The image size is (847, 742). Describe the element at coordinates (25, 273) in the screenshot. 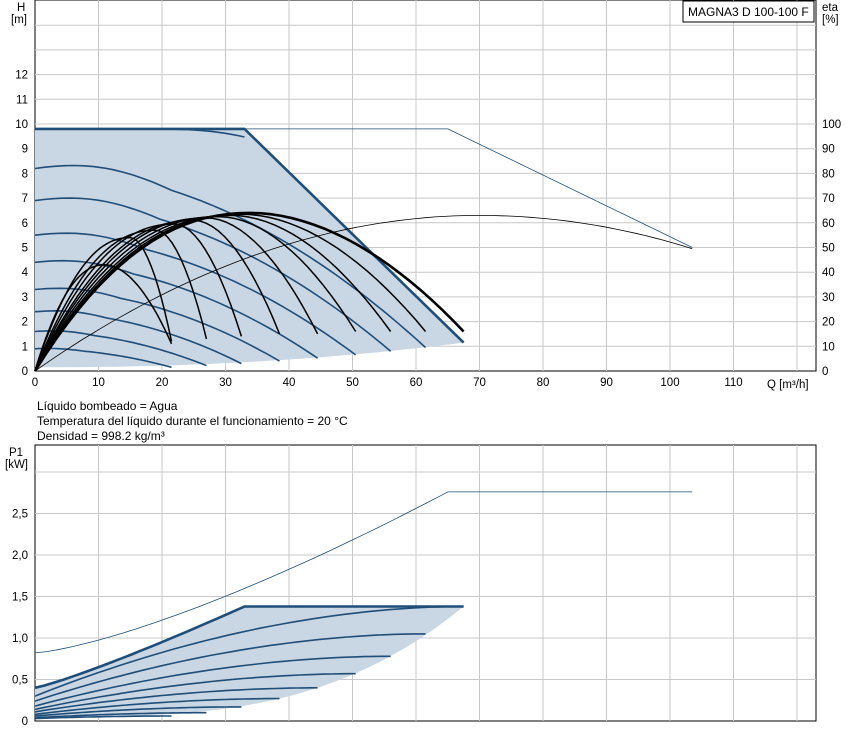

I see `y-tick-label: 4` at that location.